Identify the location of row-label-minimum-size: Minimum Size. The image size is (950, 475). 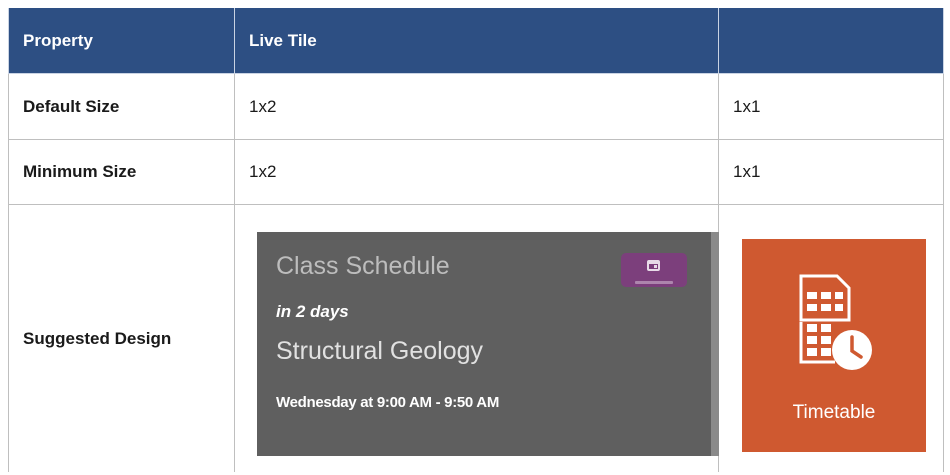
(121, 172).